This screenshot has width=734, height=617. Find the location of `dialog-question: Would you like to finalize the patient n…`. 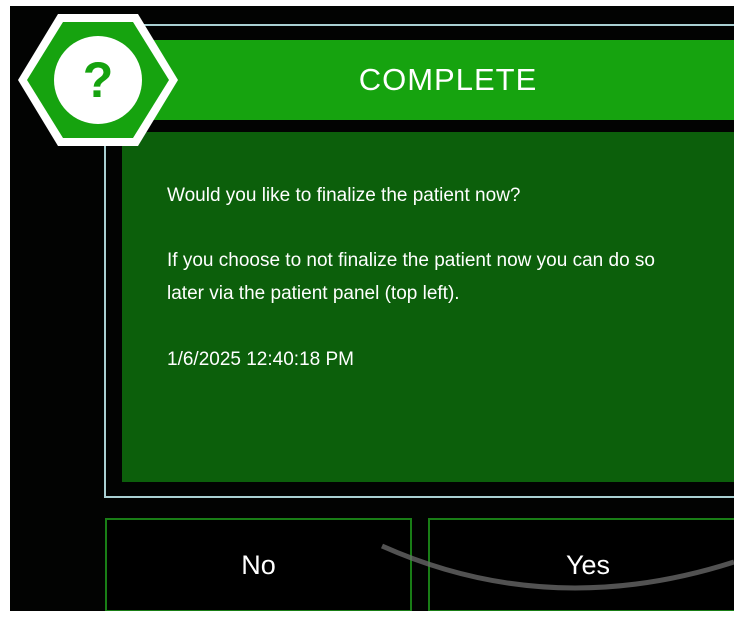

dialog-question: Would you like to finalize the patient n… is located at coordinates (344, 195).